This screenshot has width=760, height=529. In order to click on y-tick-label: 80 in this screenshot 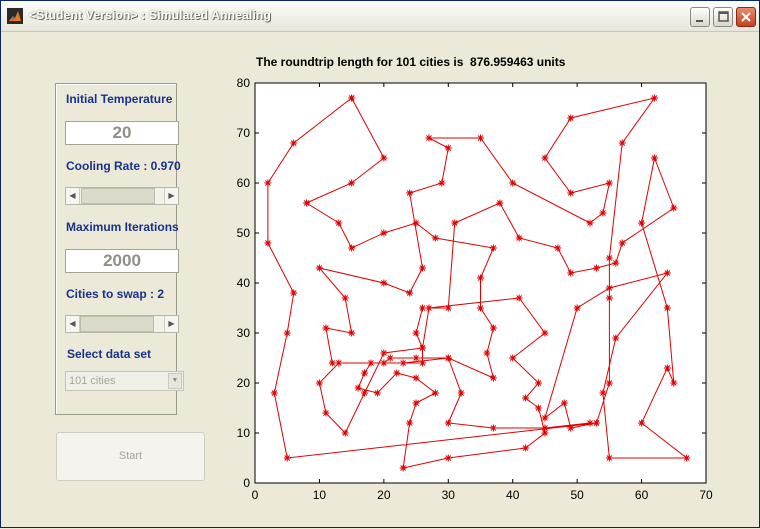, I will do `click(244, 83)`.